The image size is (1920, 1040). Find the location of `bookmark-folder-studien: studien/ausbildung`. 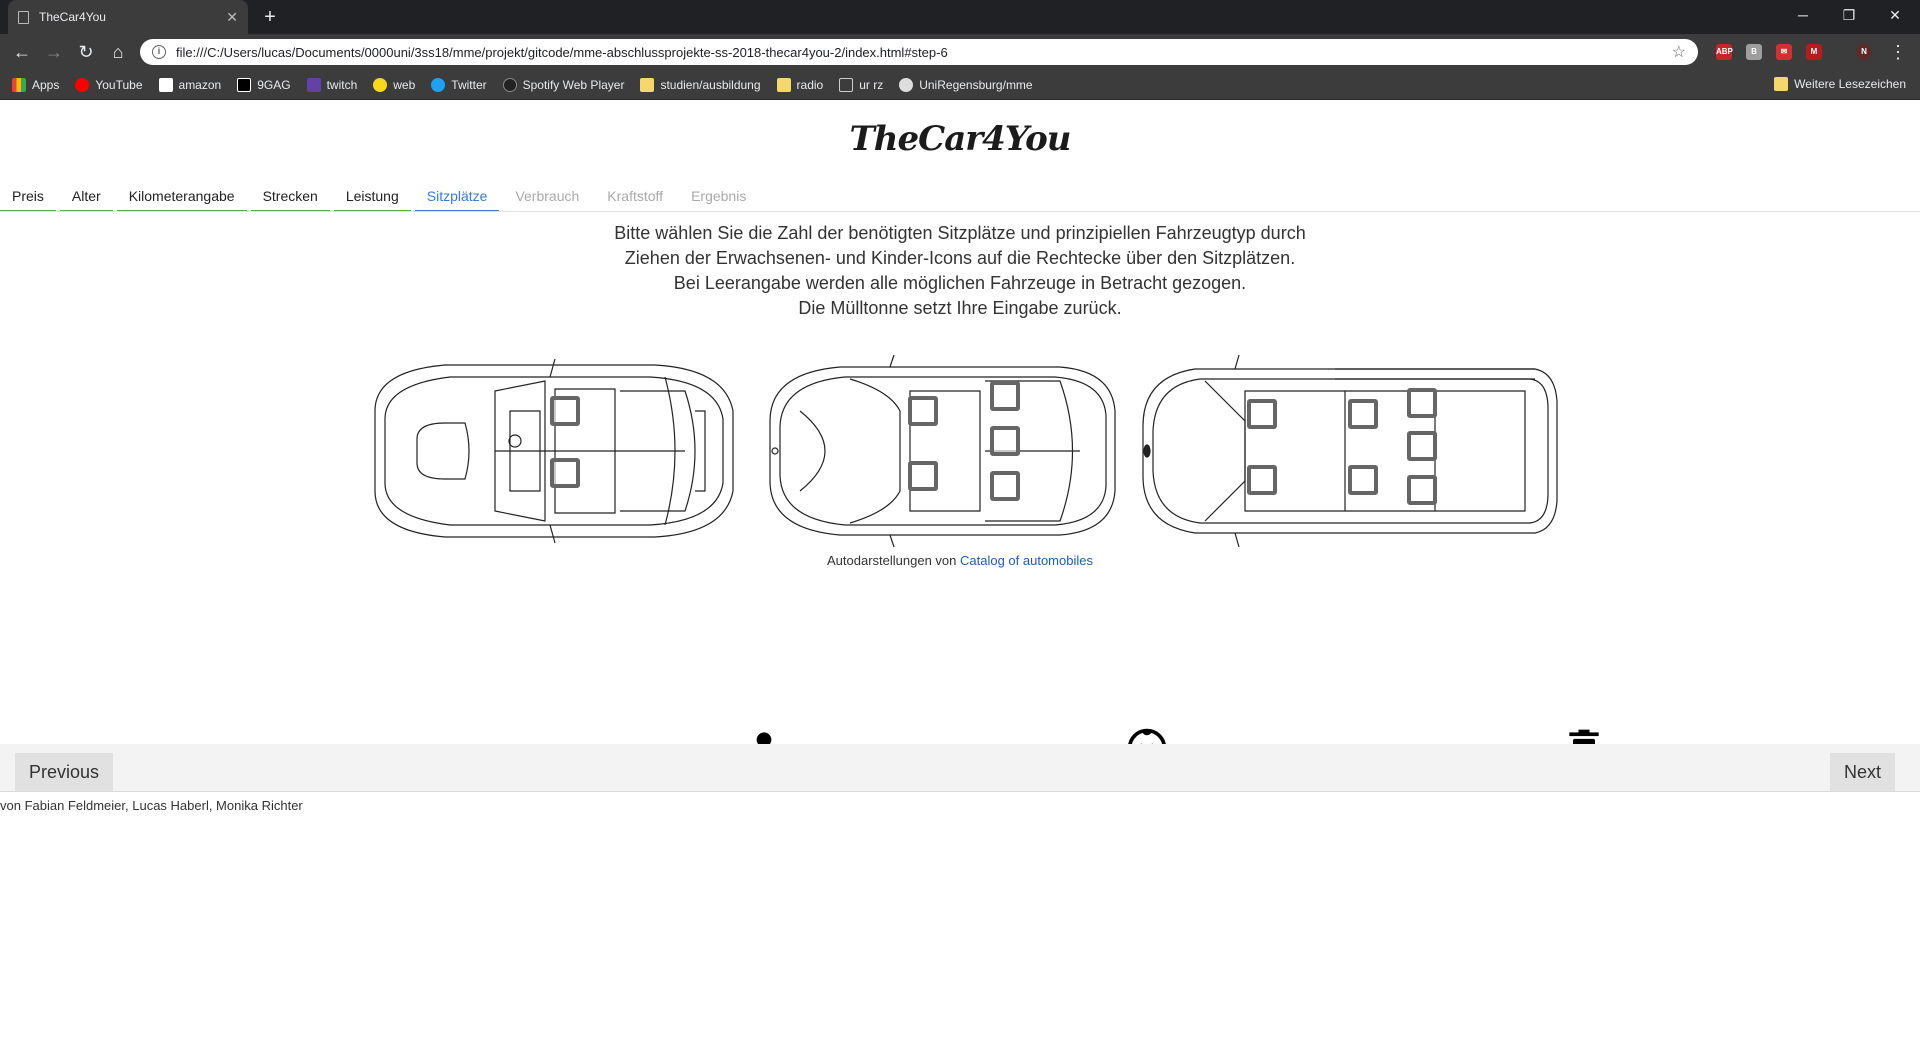

bookmark-folder-studien: studien/ausbildung is located at coordinates (700, 84).